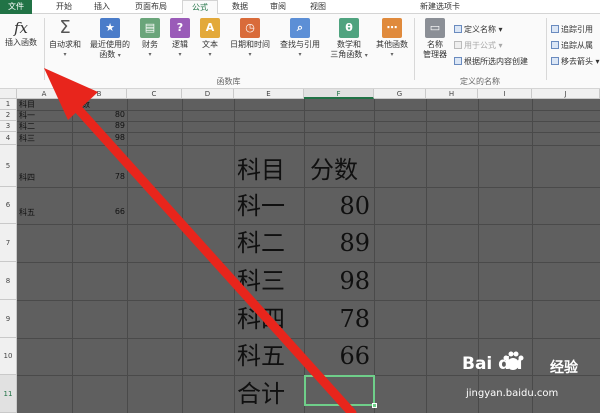 The width and height of the screenshot is (600, 413). Describe the element at coordinates (180, 39) in the screenshot. I see `logical-button: ? 逻辑 ▾` at that location.